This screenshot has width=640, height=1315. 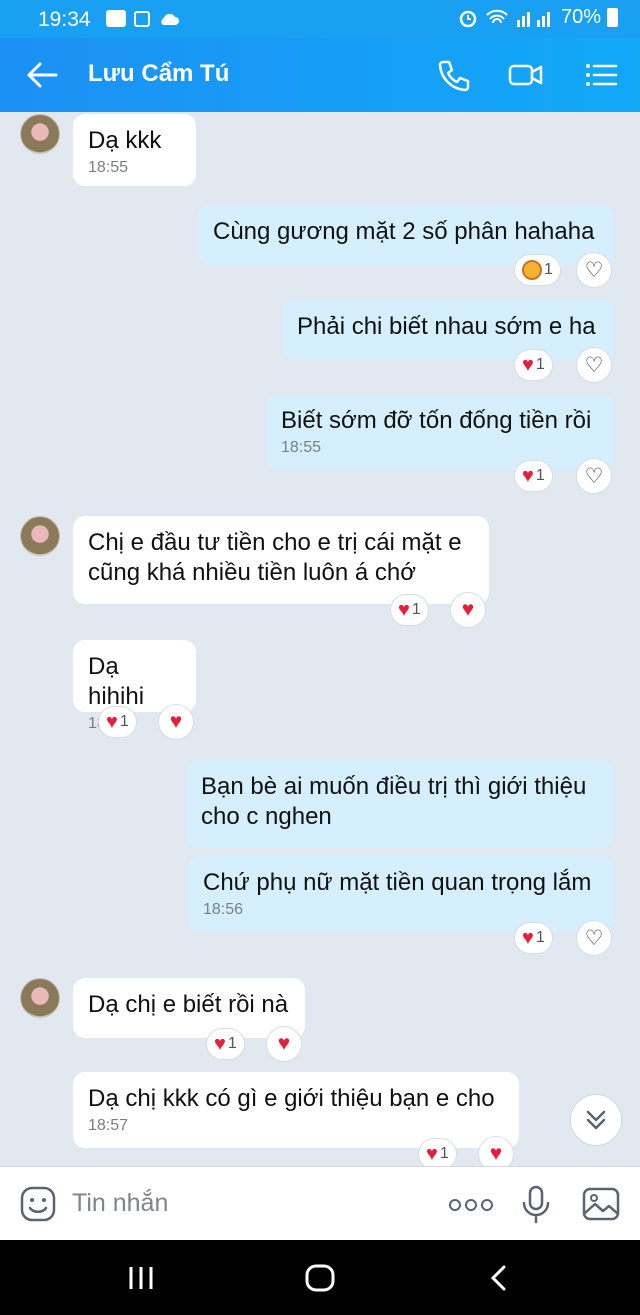 What do you see at coordinates (320, 1203) in the screenshot?
I see `composer-bar: Tin nhắn` at bounding box center [320, 1203].